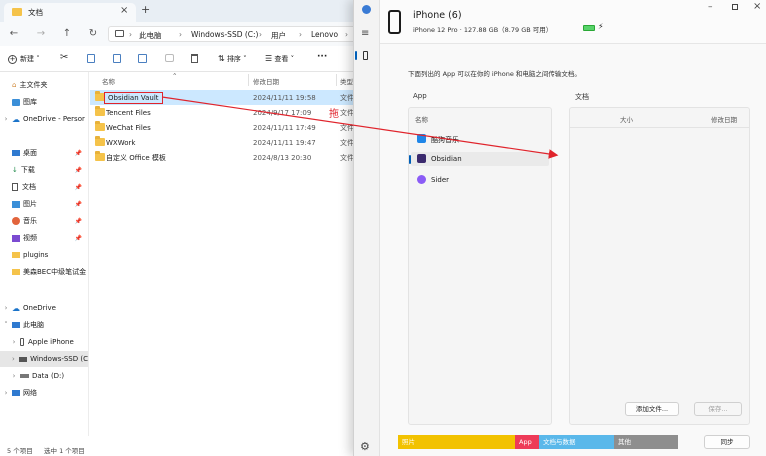 The width and height of the screenshot is (766, 456). I want to click on selection-count: 选中 1 个项目, so click(64, 451).